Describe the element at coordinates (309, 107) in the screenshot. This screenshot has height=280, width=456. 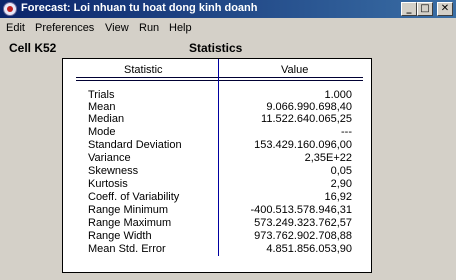
I see `statistic-value: 9.066.990.698,40` at that location.